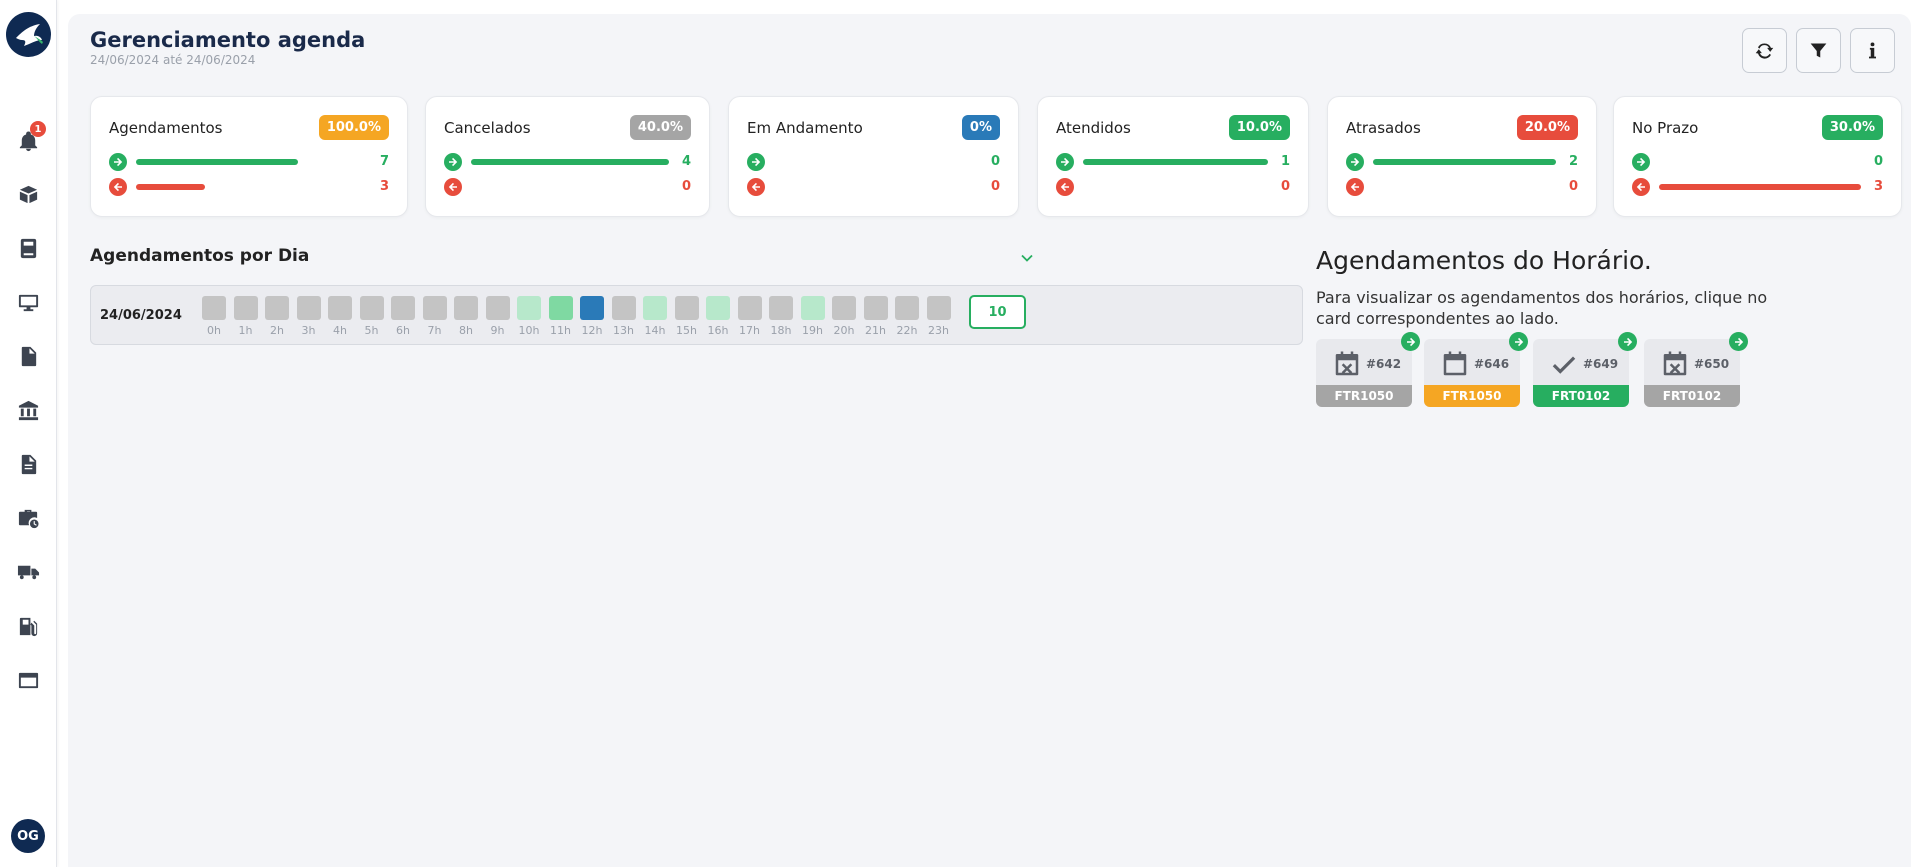 This screenshot has width=1918, height=867. I want to click on info-button, so click(1872, 50).